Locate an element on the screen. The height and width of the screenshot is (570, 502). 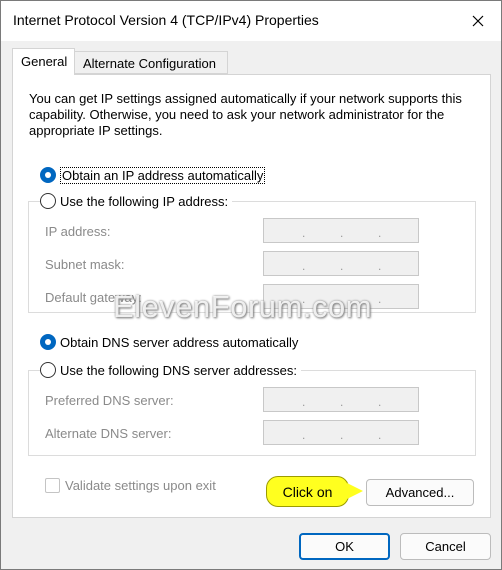
tab-alternate-configuration-label: Alternate Configuration is located at coordinates (149, 63).